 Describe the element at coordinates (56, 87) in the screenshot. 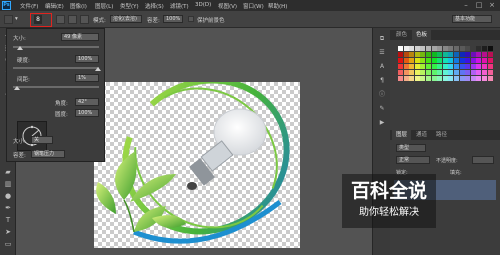

I see `spacing-slider` at that location.